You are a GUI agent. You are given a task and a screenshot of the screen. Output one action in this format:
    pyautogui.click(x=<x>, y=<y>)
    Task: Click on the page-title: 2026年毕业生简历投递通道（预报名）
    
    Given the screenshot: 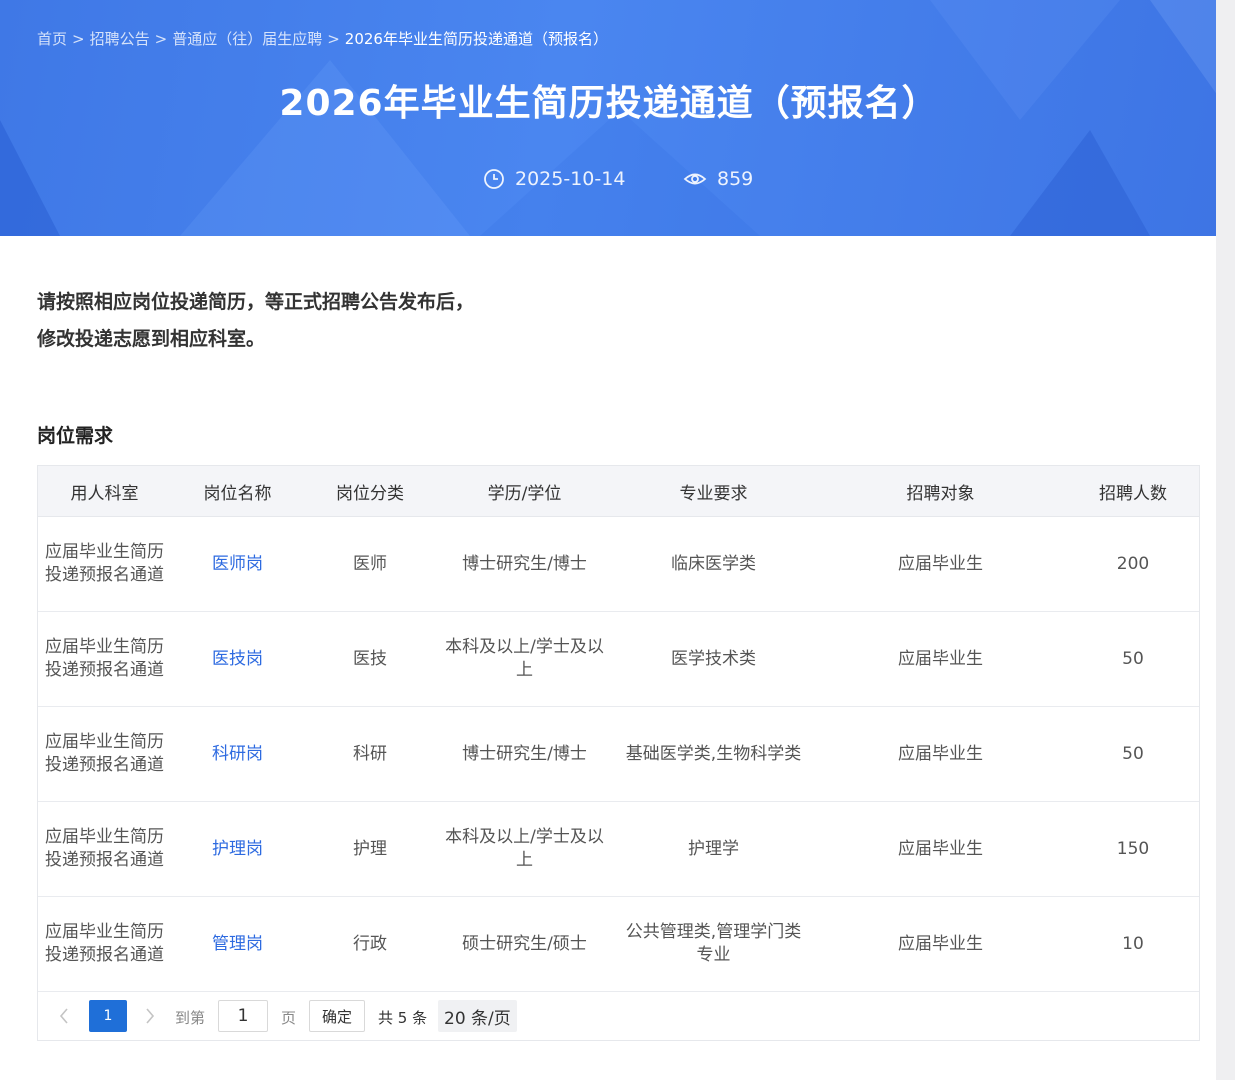 What is the action you would take?
    pyautogui.click(x=609, y=103)
    